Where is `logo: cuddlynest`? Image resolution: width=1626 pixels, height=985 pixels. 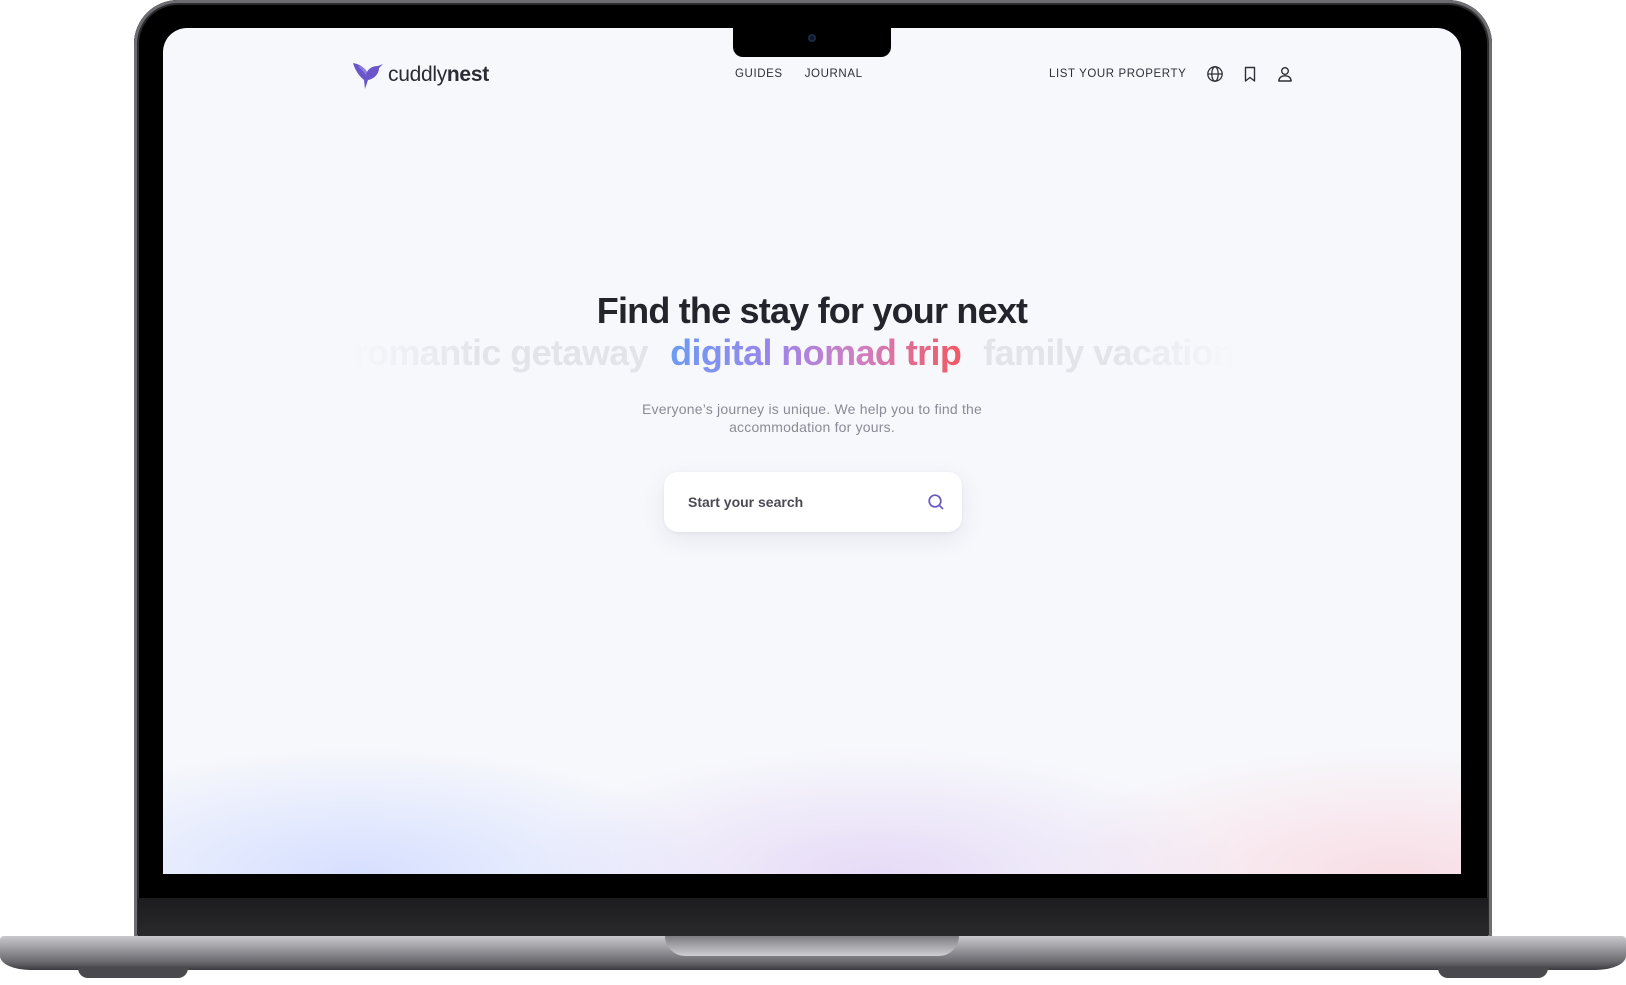 logo: cuddlynest is located at coordinates (420, 75).